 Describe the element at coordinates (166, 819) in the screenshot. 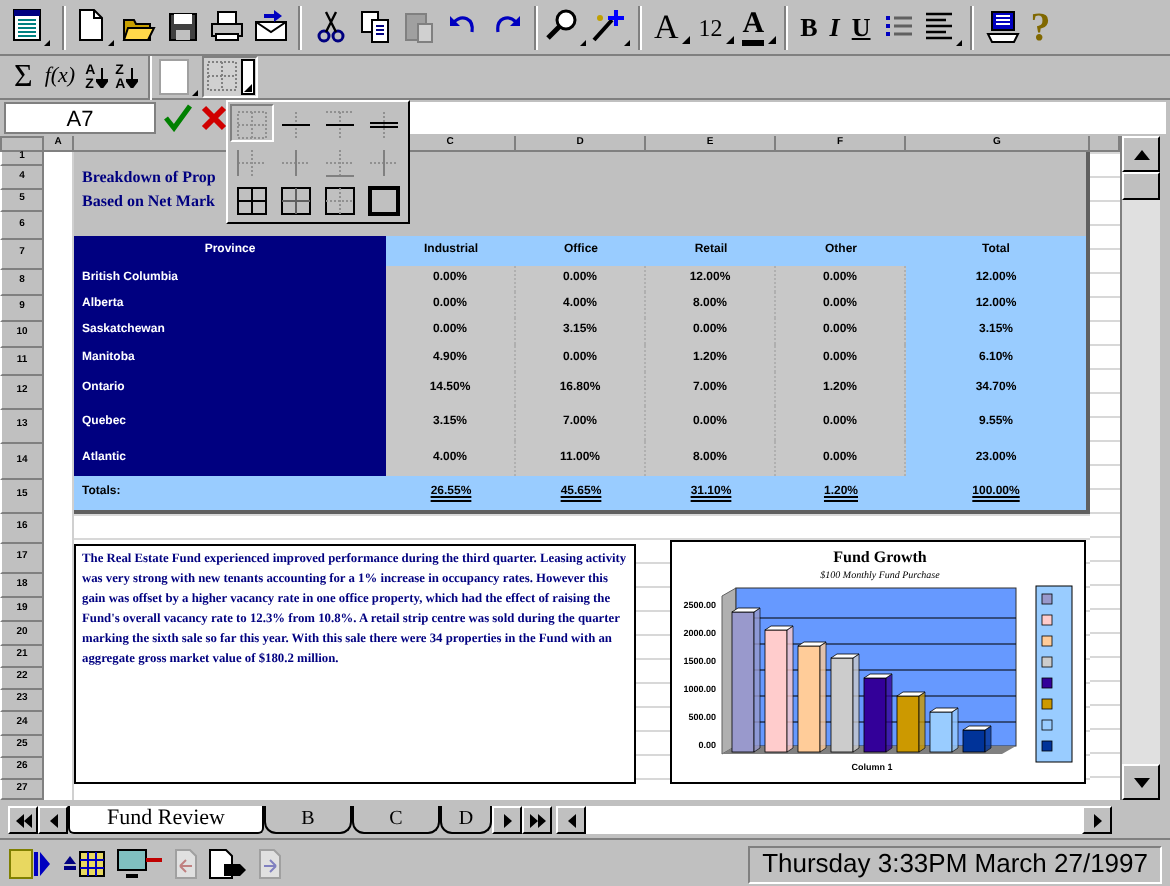

I see `sheet-tab: Fund Review` at that location.